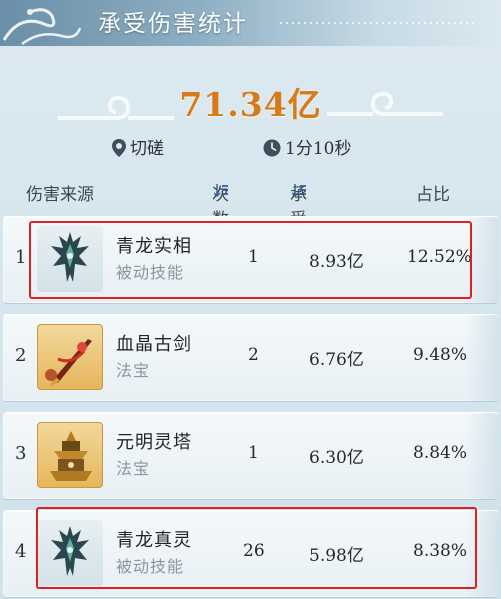 The image size is (501, 599). Describe the element at coordinates (318, 149) in the screenshot. I see `duration-text: 1分10秒` at that location.